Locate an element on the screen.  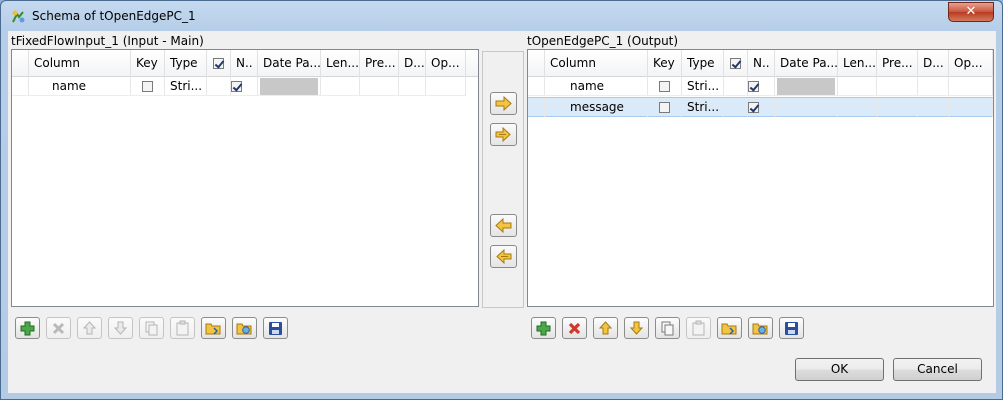
copy-selected-left-icon is located at coordinates (503, 225).